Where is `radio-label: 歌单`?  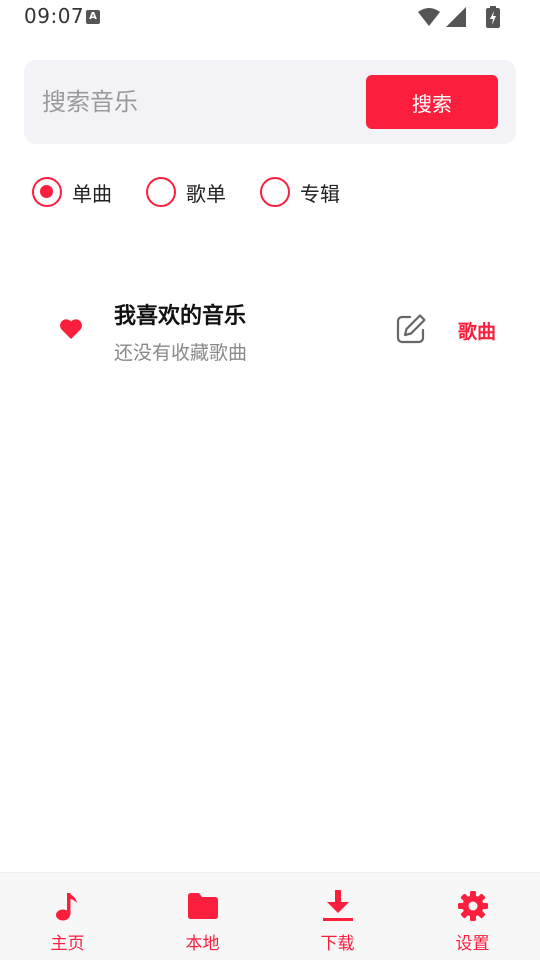 radio-label: 歌单 is located at coordinates (206, 193).